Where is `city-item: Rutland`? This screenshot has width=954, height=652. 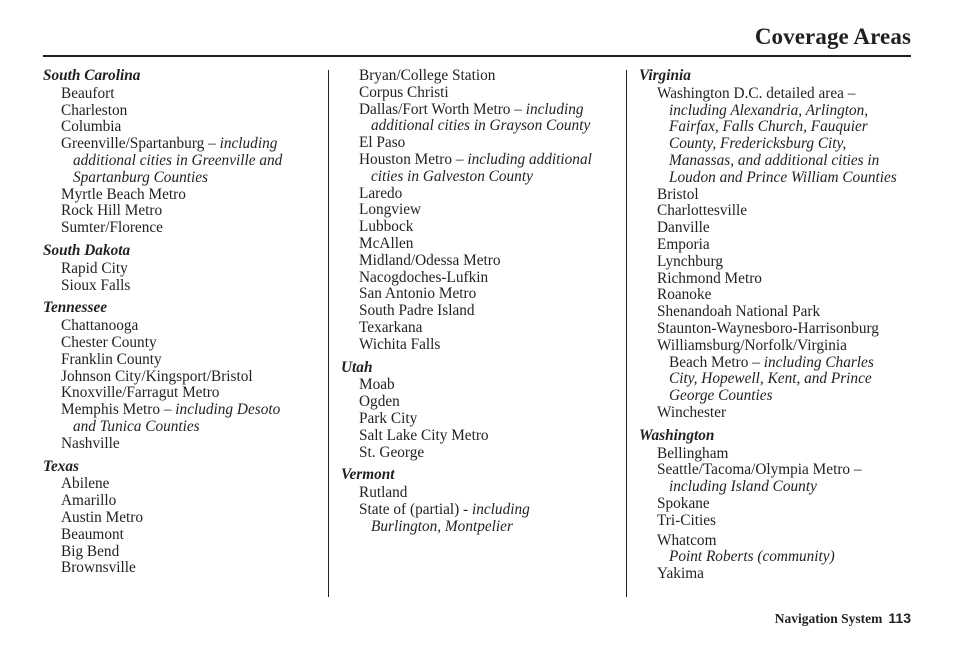
city-item: Rutland is located at coordinates (383, 493).